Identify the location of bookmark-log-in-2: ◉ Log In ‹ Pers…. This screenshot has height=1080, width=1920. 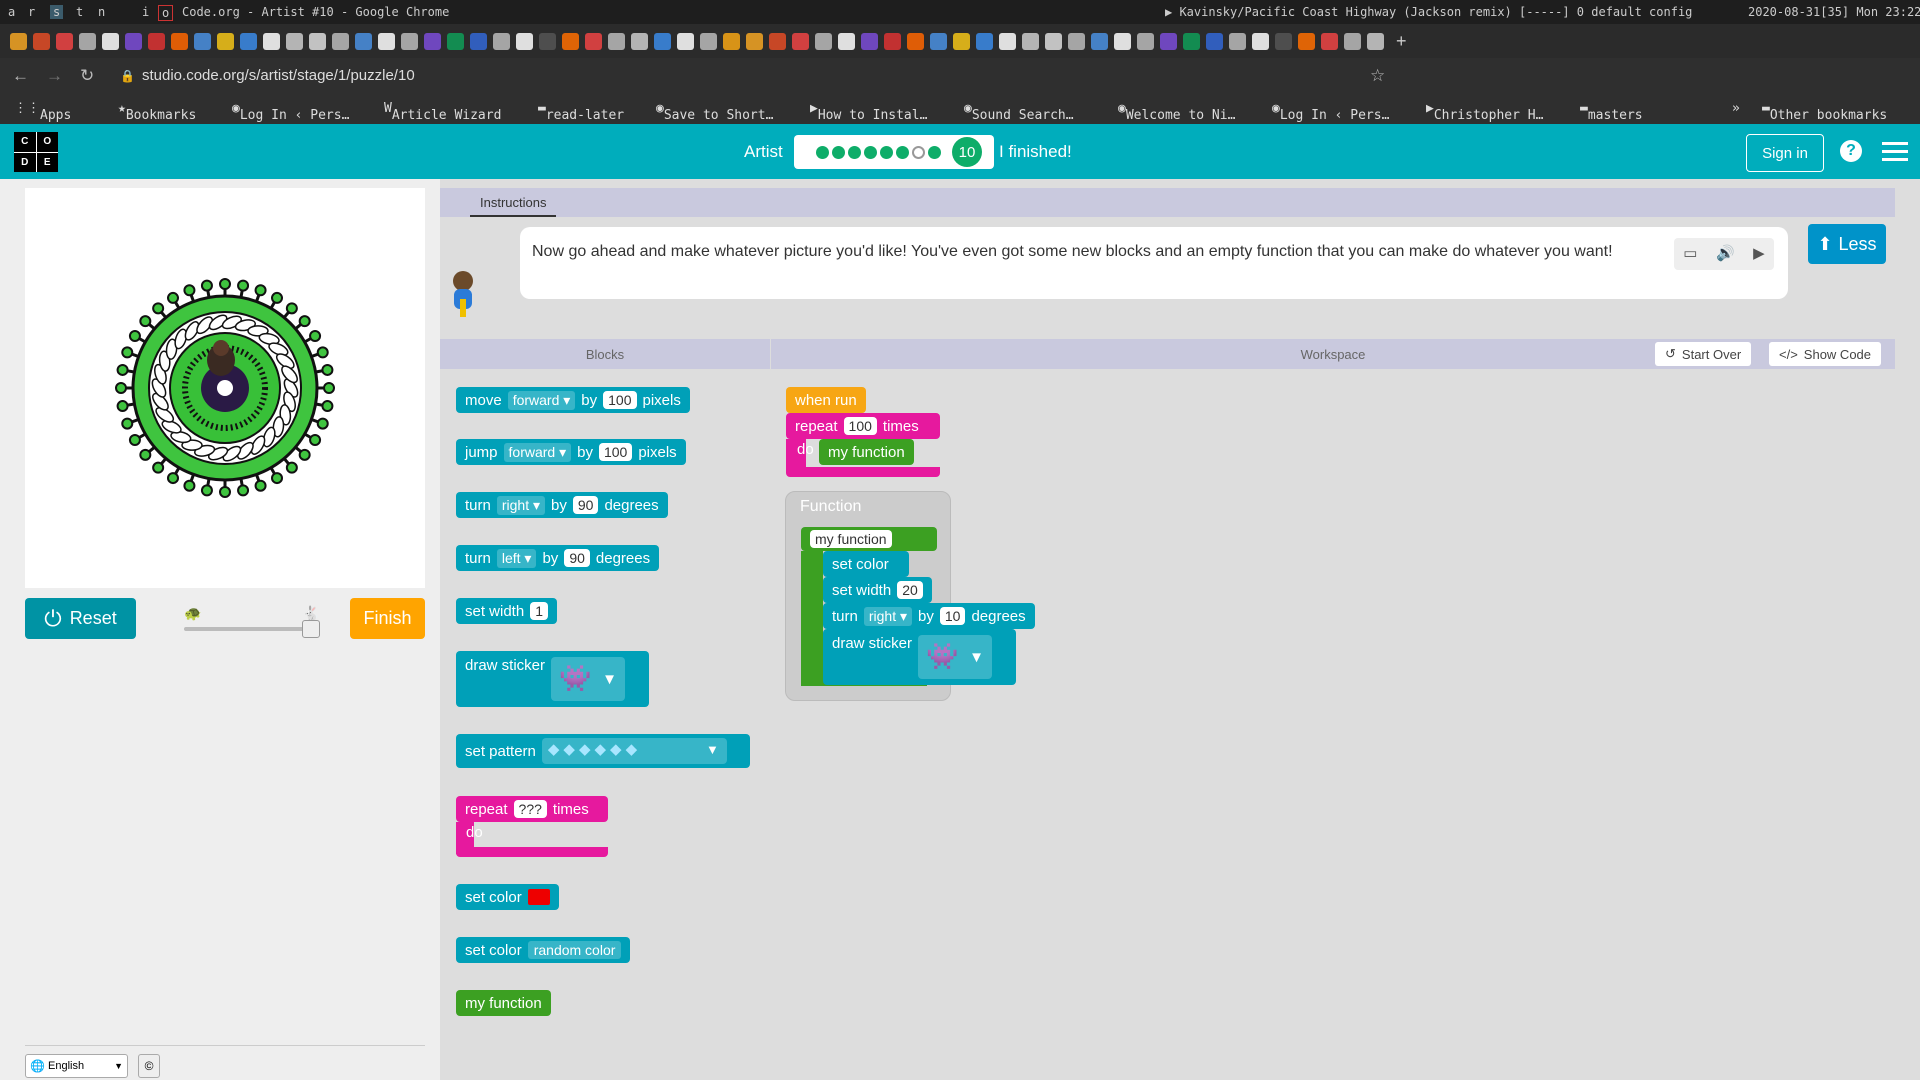
(1330, 112).